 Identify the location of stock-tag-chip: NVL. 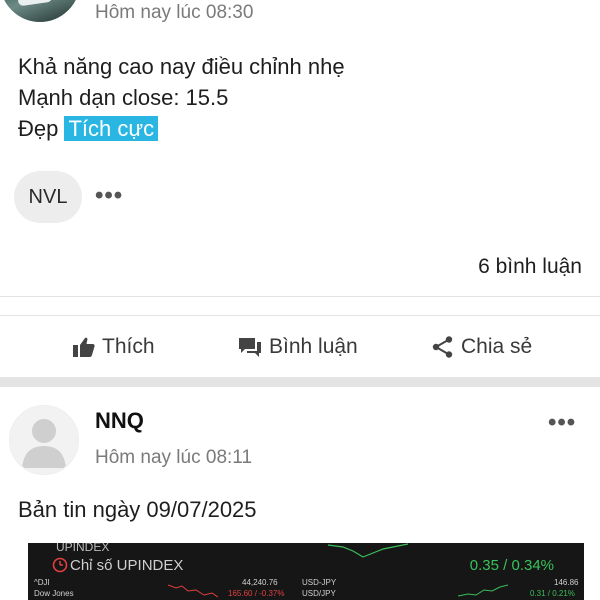
(48, 197).